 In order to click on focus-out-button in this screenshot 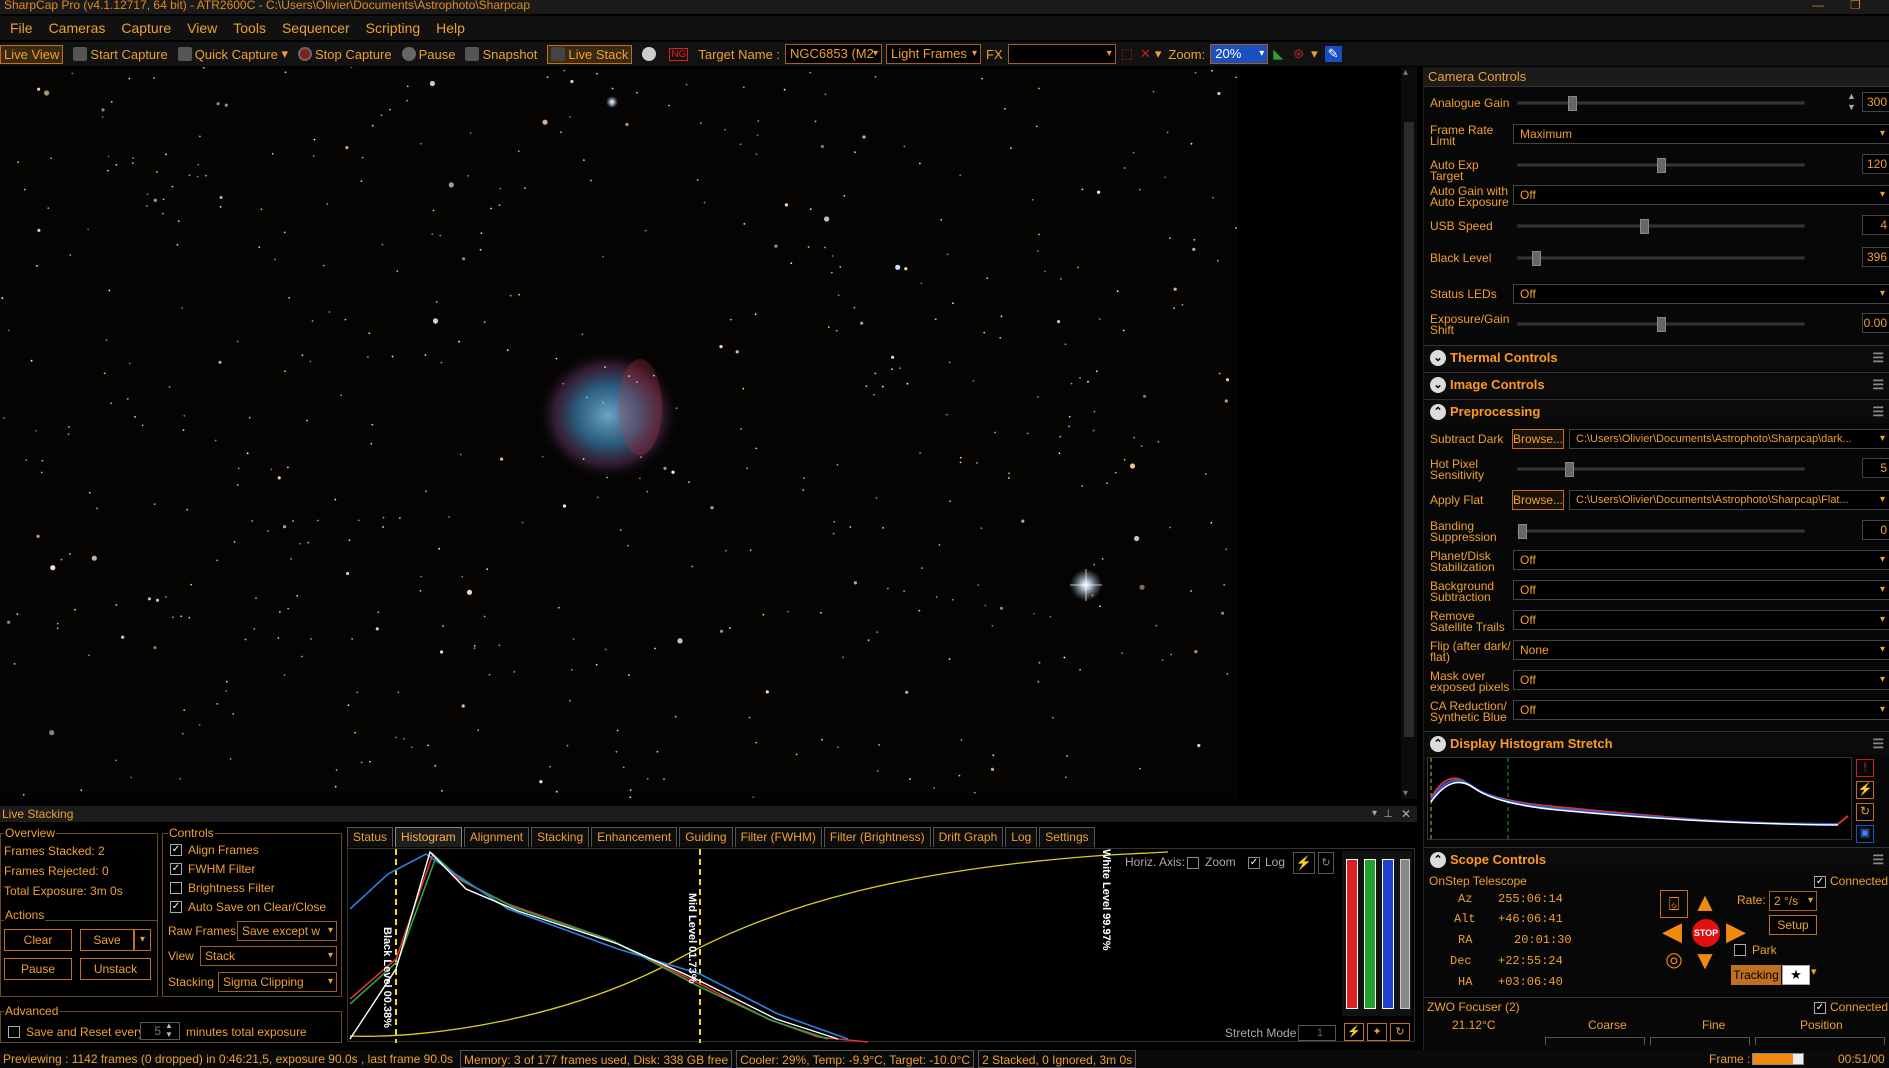, I will do `click(1700, 1041)`.